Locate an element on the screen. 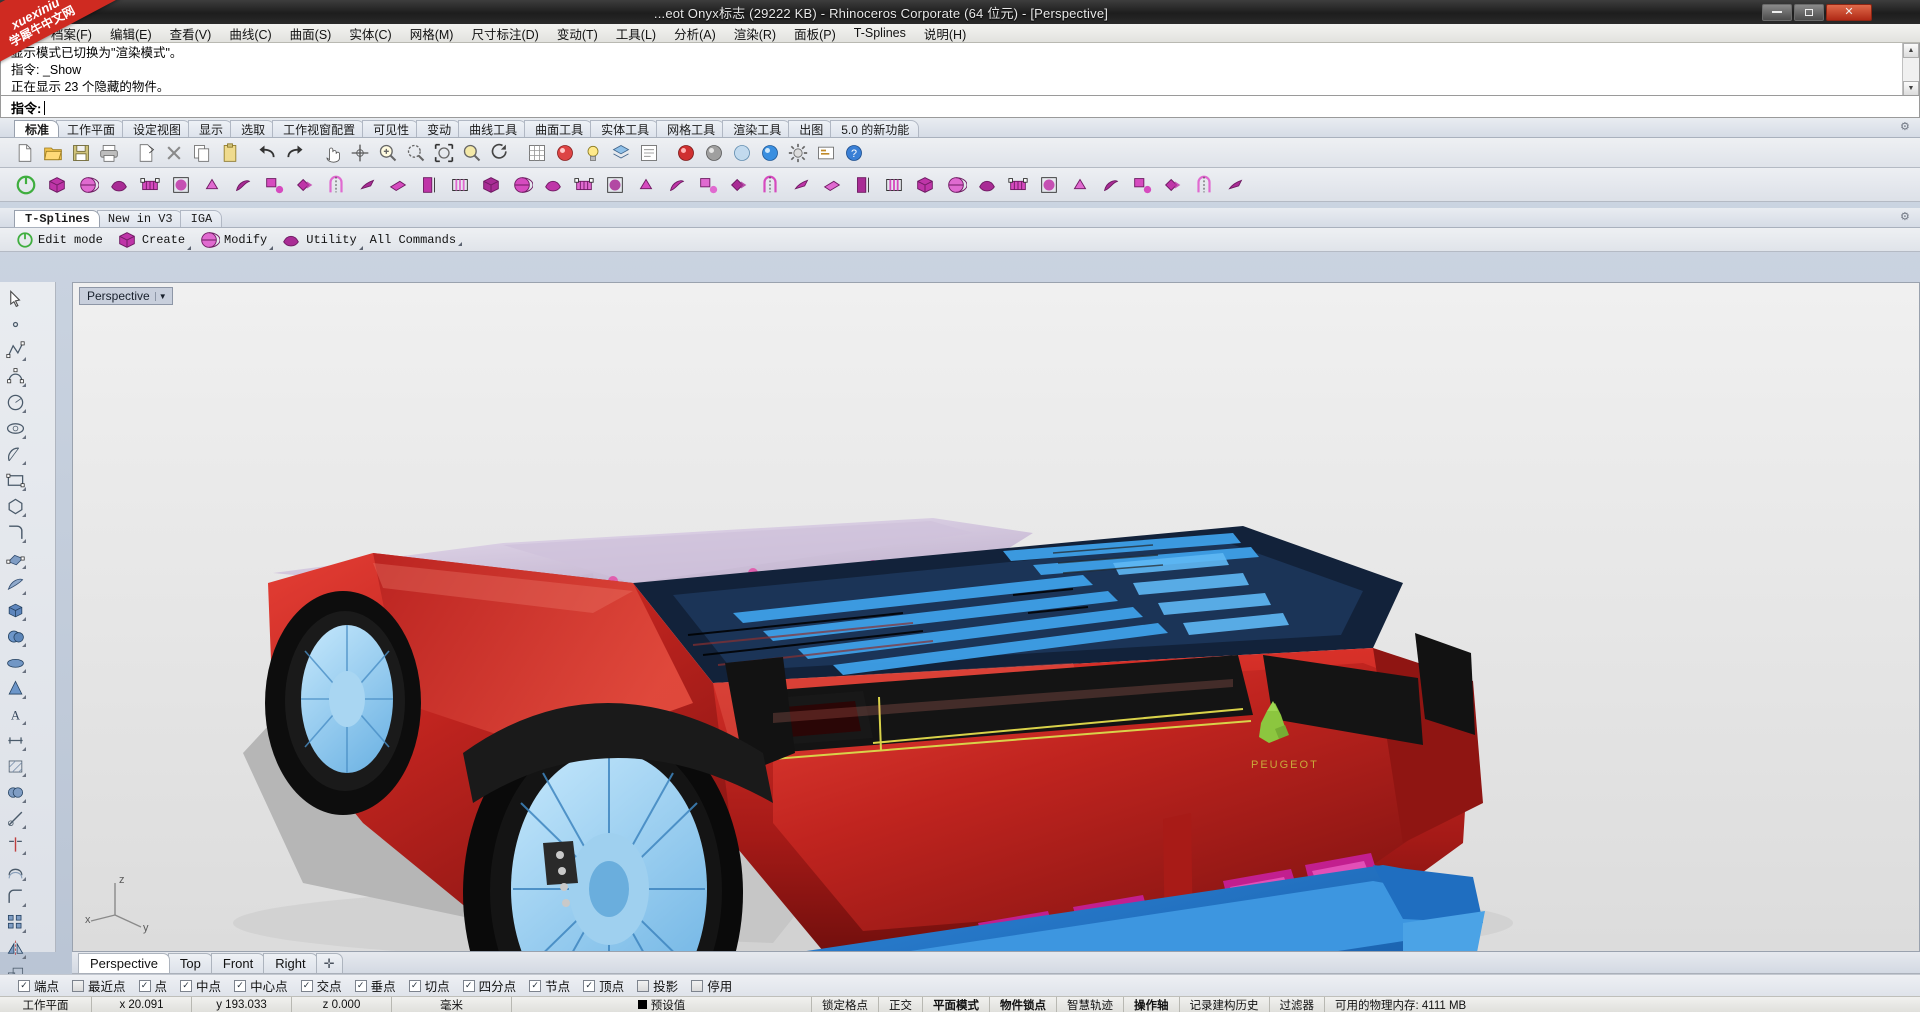 The width and height of the screenshot is (1920, 1012). hatch-icon is located at coordinates (15, 766).